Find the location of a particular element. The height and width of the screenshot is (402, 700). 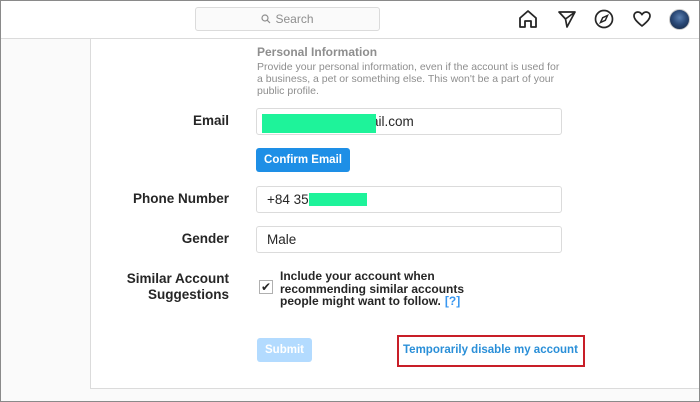

gender-field: Male is located at coordinates (409, 239).